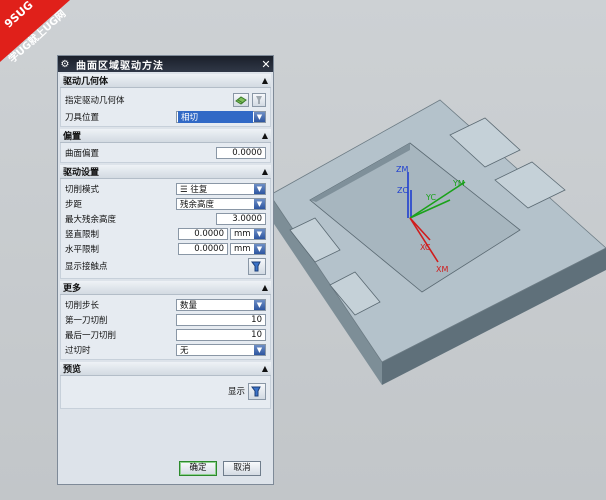 This screenshot has width=606, height=500. Describe the element at coordinates (165, 288) in the screenshot. I see `section-more: 更多 ▲` at that location.